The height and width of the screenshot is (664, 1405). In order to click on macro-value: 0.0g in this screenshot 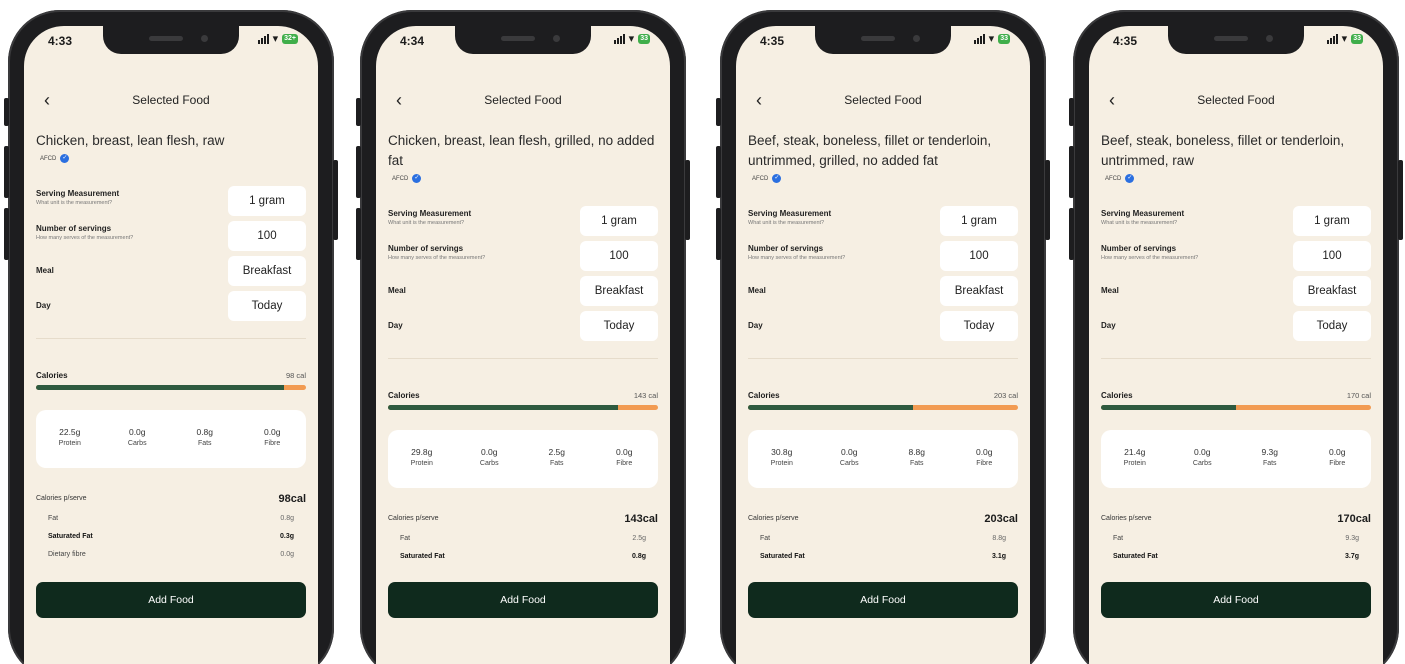, I will do `click(1337, 452)`.